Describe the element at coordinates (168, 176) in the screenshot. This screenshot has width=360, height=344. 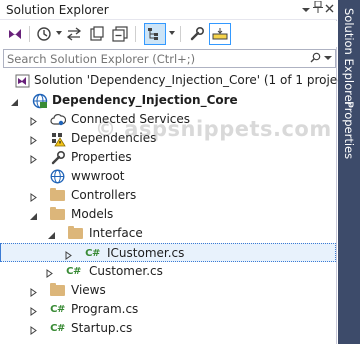
I see `tree-item-wwwroot: wwwroot` at that location.